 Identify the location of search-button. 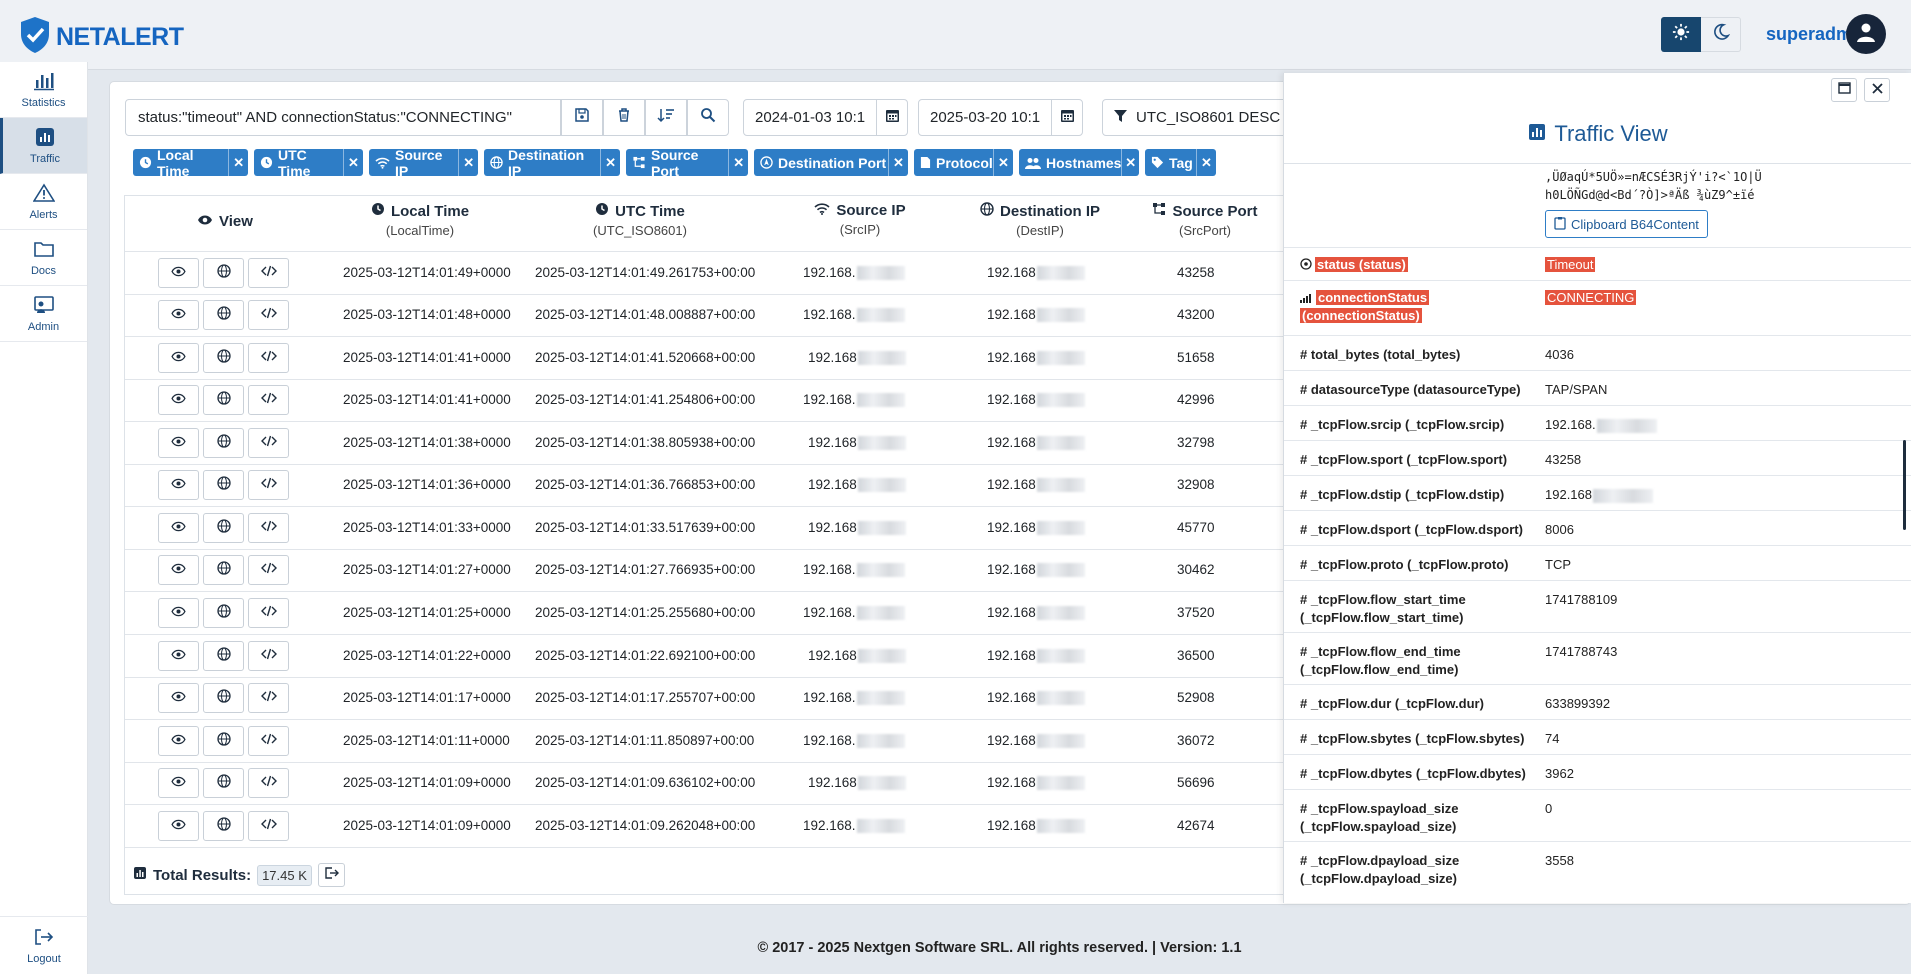
(708, 117).